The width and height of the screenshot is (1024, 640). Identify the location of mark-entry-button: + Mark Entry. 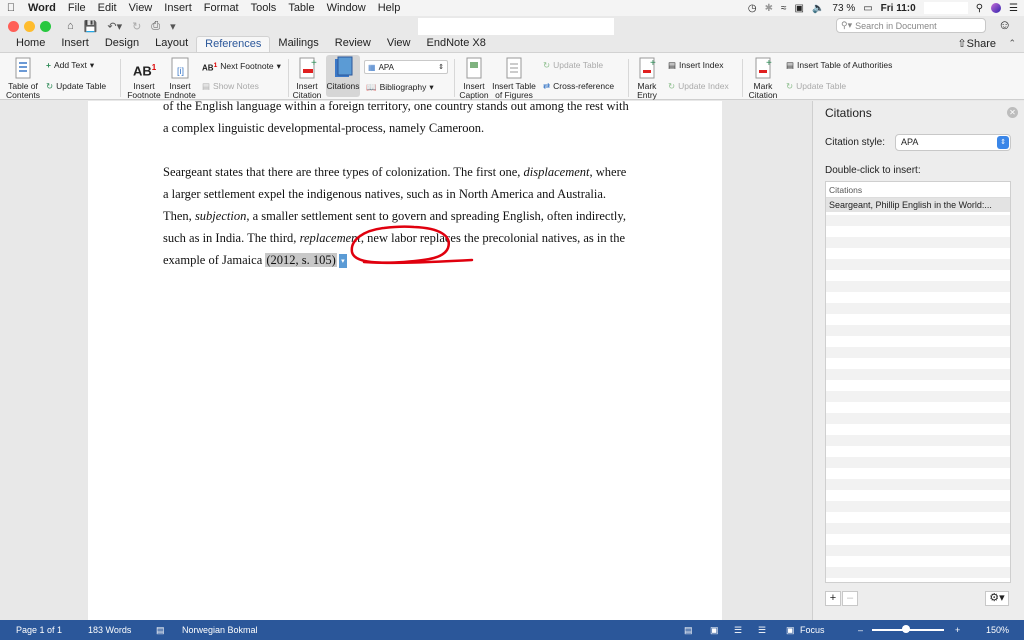
(647, 78).